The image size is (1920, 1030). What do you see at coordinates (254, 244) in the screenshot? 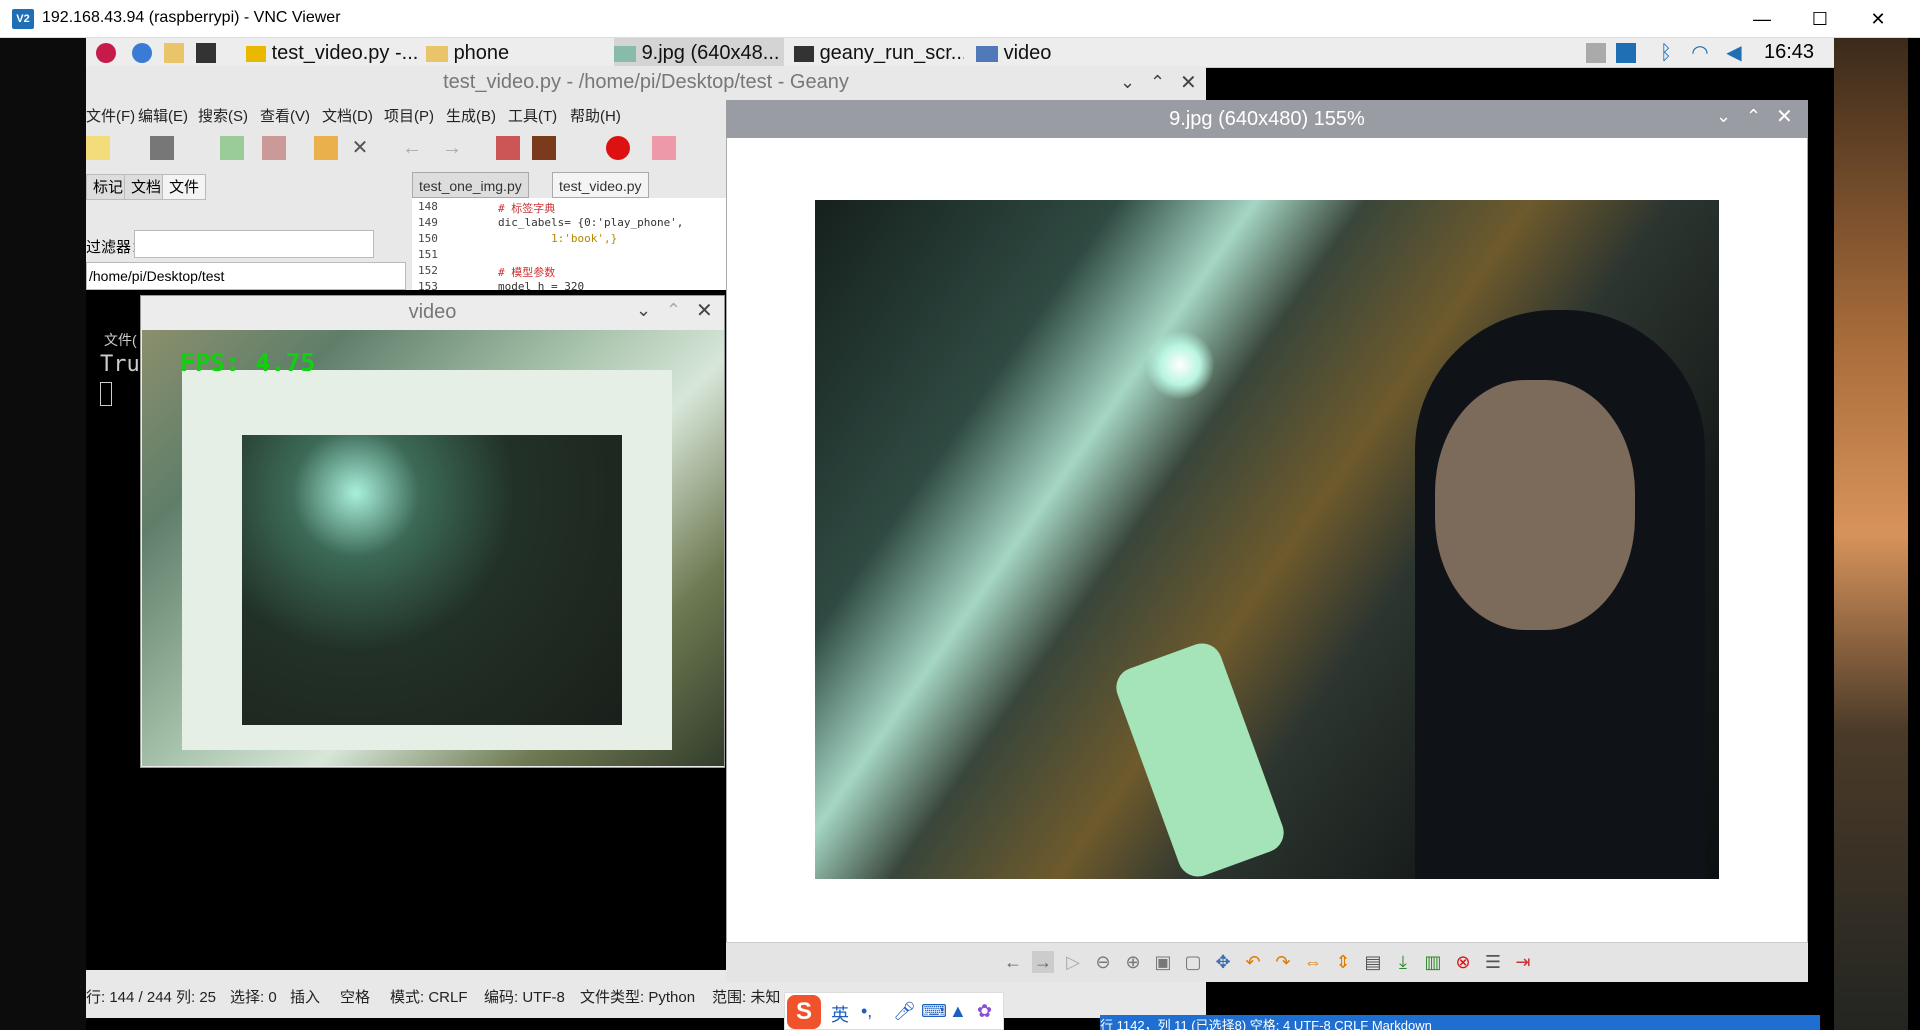
I see `filter-input` at bounding box center [254, 244].